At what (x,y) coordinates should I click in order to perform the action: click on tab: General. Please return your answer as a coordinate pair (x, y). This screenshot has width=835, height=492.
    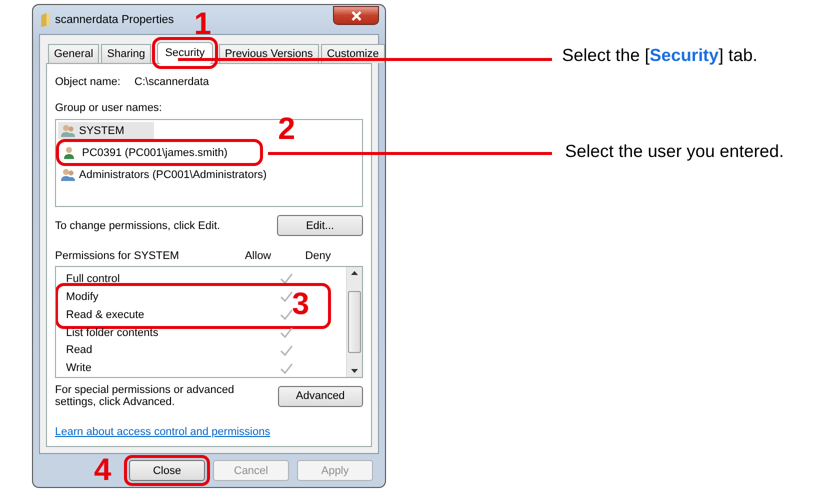
    Looking at the image, I should click on (74, 53).